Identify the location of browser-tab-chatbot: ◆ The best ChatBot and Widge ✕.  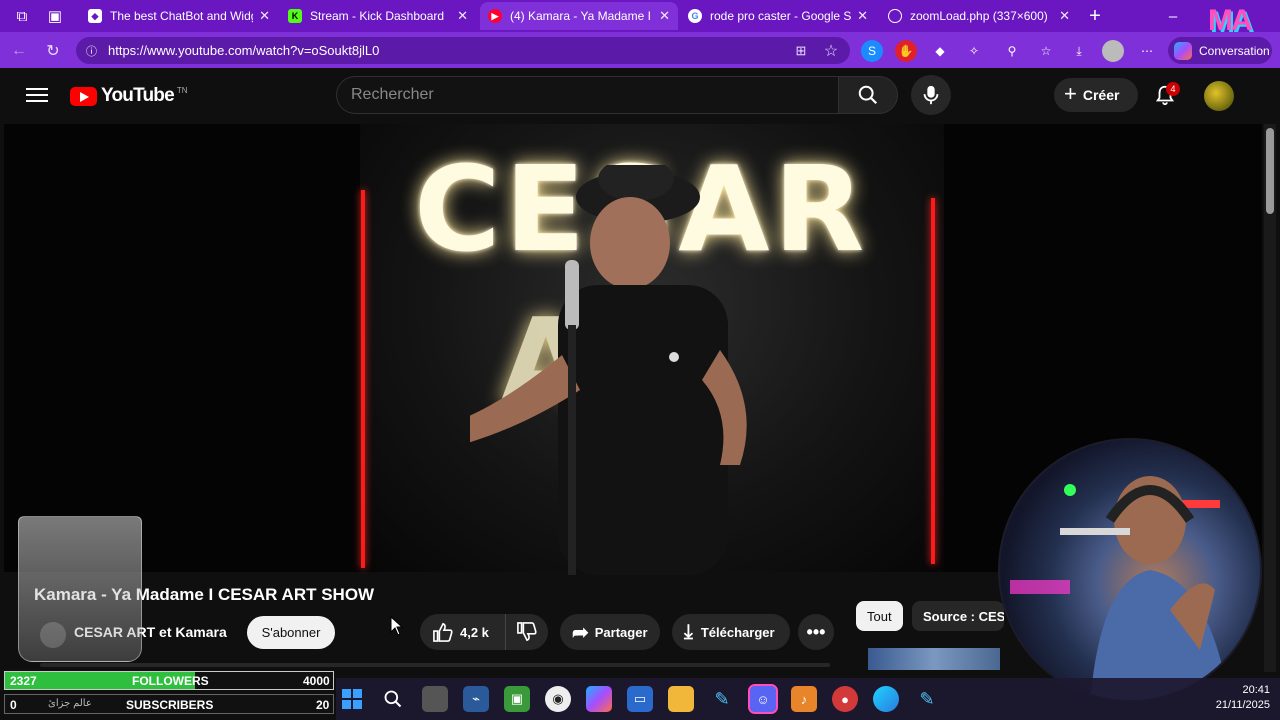
(179, 16).